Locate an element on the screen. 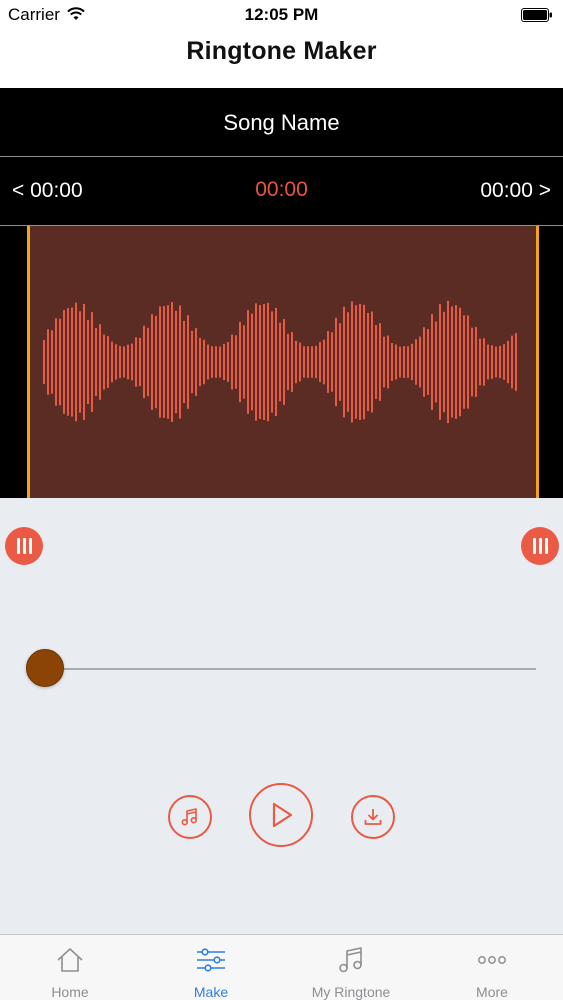 The width and height of the screenshot is (563, 1000). tab-my-ringtone: My Ringtone is located at coordinates (351, 967).